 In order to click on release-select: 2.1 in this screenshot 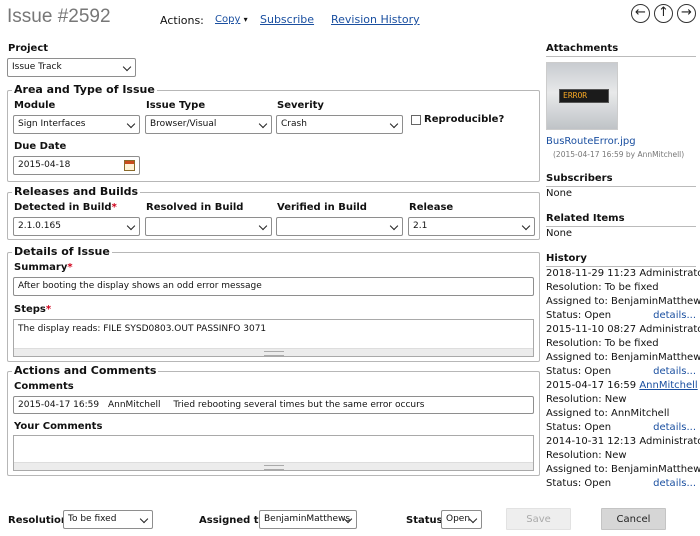, I will do `click(471, 226)`.